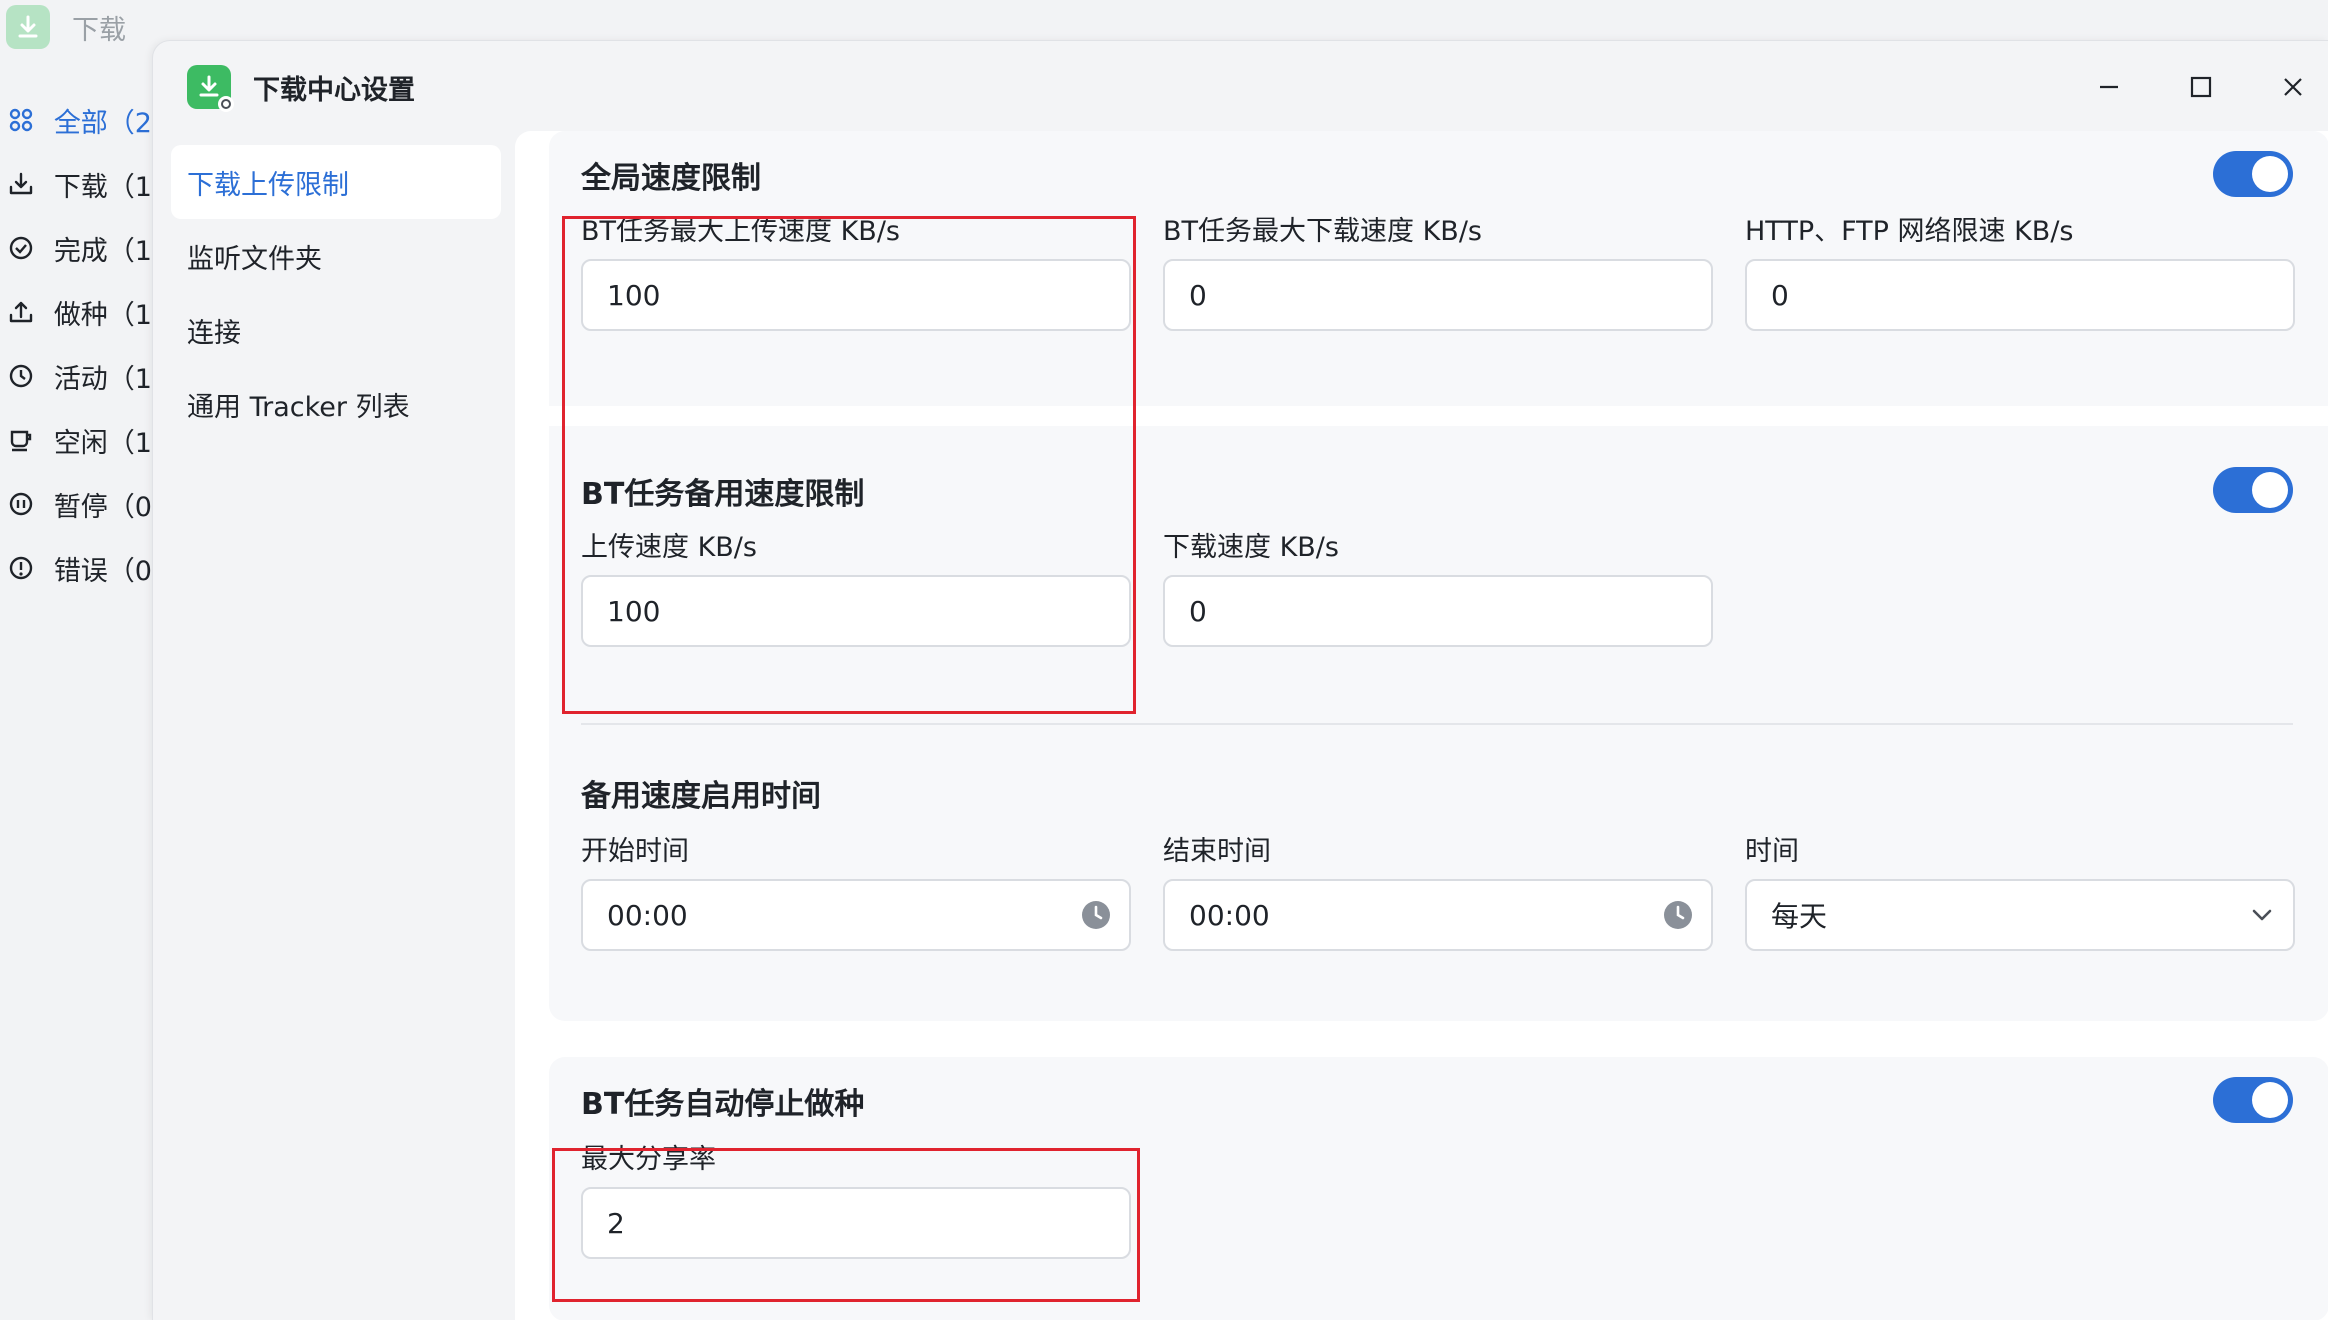  Describe the element at coordinates (102, 315) in the screenshot. I see `nav-label: 做种（1` at that location.